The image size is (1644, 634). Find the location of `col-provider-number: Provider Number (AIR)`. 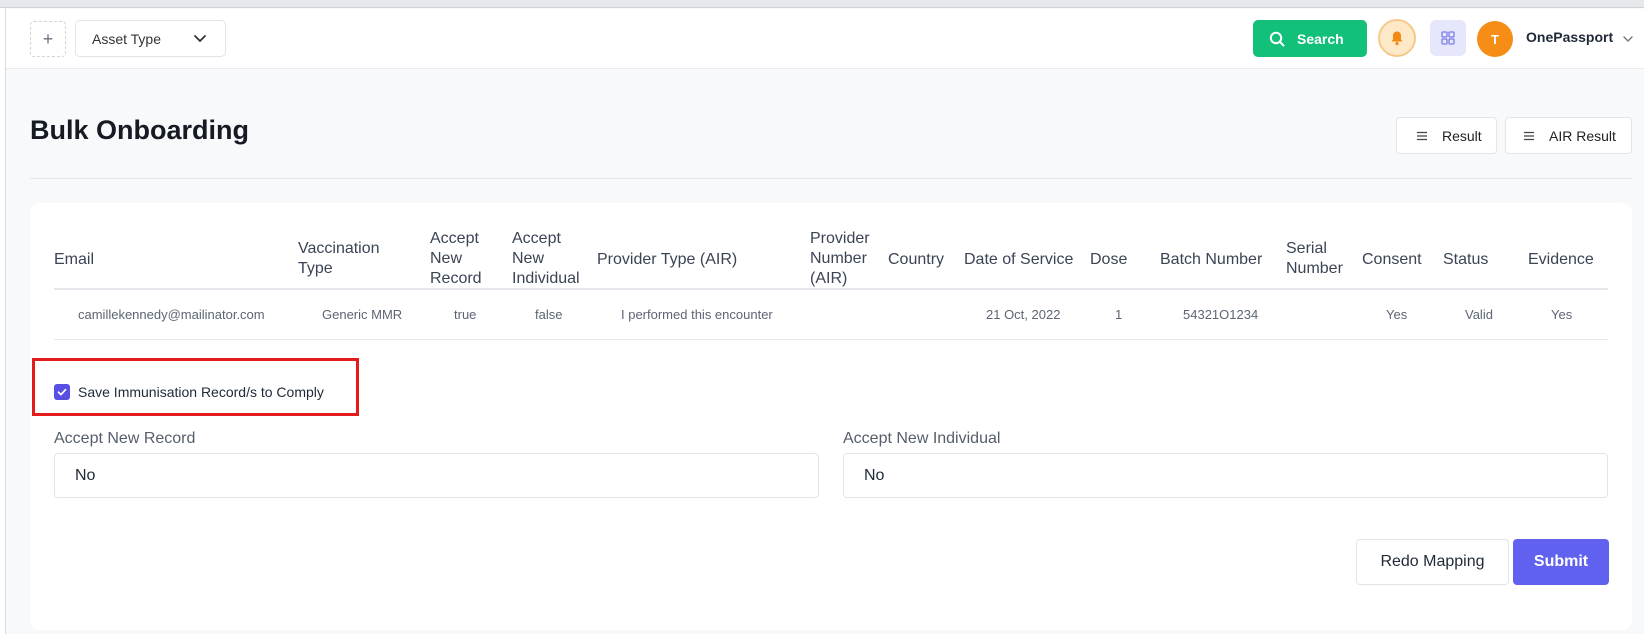

col-provider-number: Provider Number (AIR) is located at coordinates (840, 258).